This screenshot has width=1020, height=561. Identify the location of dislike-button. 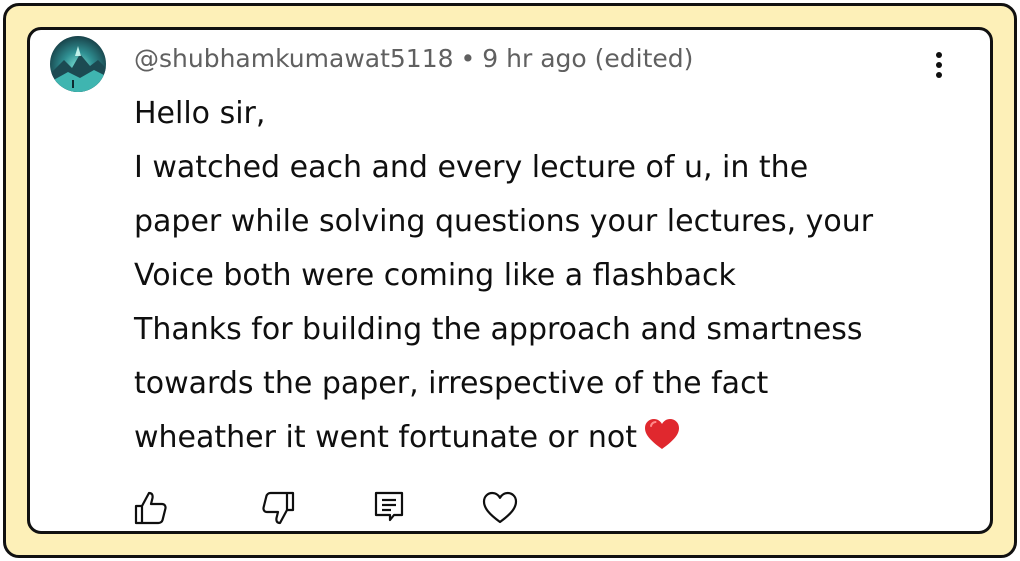
(278, 508).